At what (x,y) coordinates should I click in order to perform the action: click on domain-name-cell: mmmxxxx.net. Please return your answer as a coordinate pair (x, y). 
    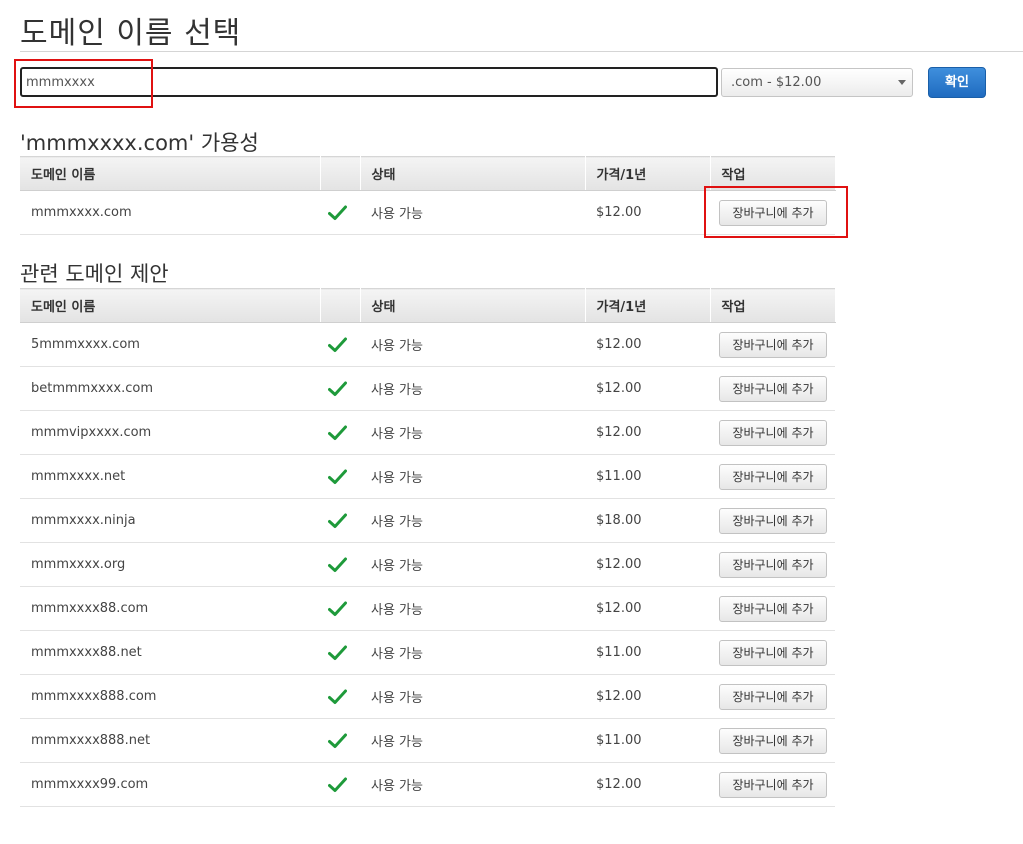
    Looking at the image, I should click on (170, 476).